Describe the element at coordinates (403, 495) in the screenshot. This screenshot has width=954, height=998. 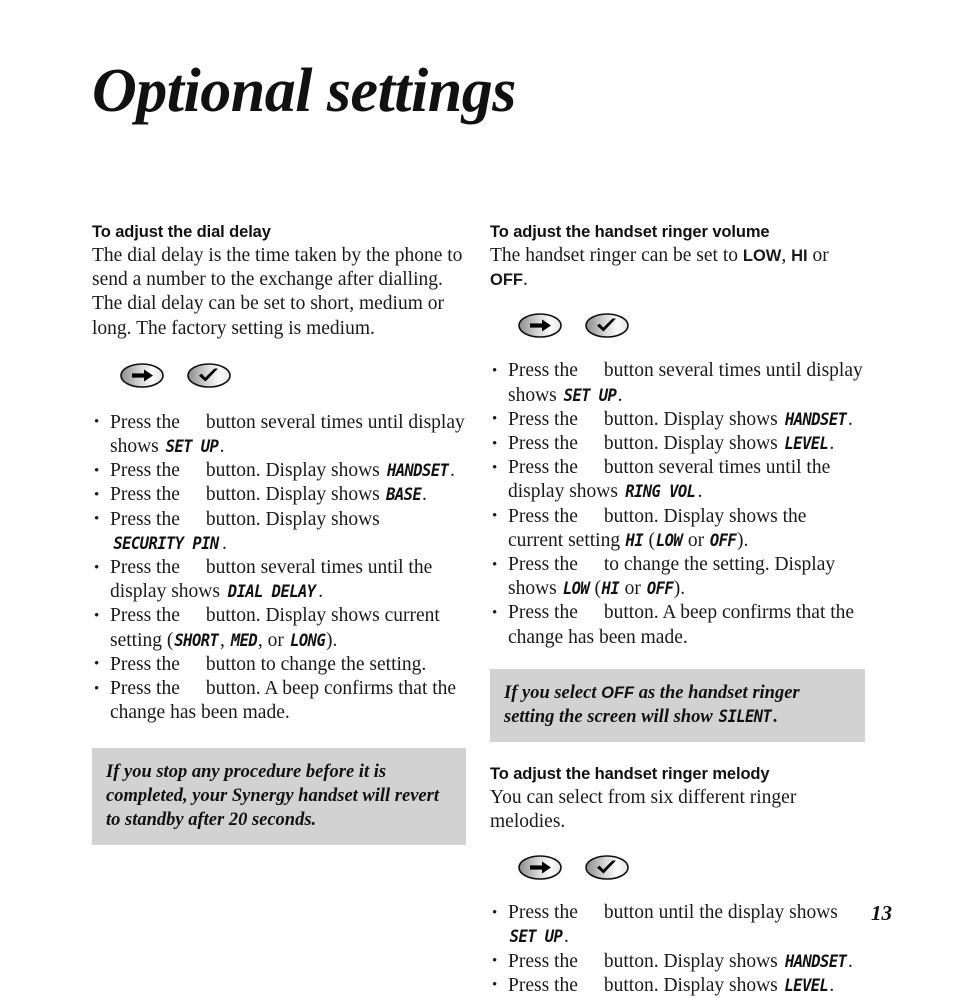
I see `lcd-display-text: BASE` at that location.